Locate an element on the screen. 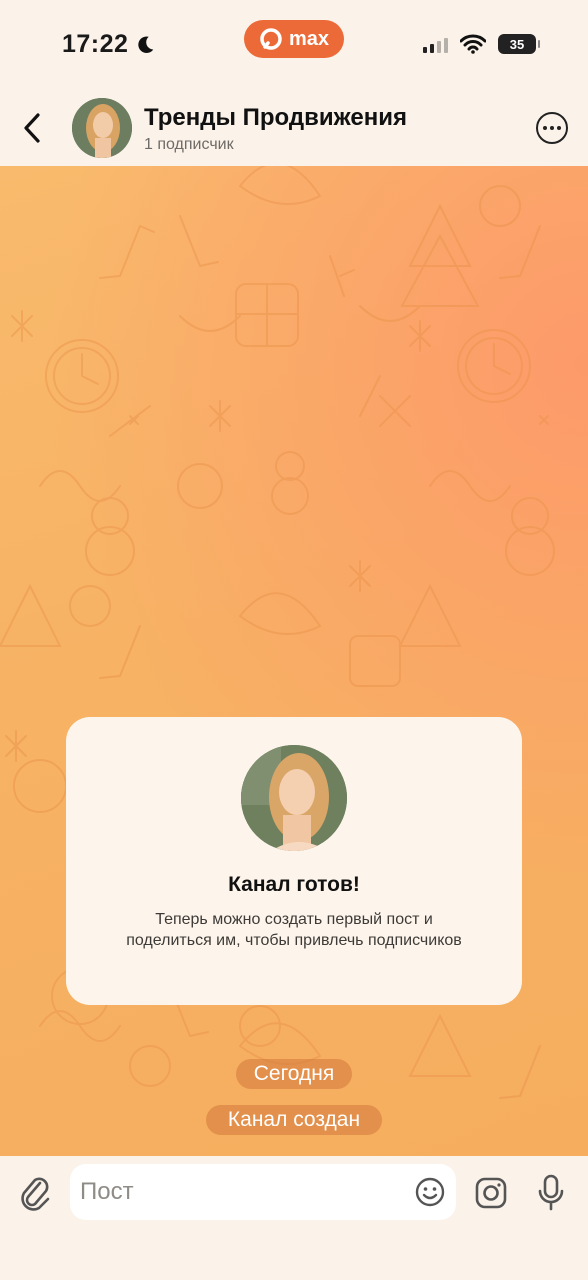 The image size is (588, 1280). avatar-photo is located at coordinates (102, 128).